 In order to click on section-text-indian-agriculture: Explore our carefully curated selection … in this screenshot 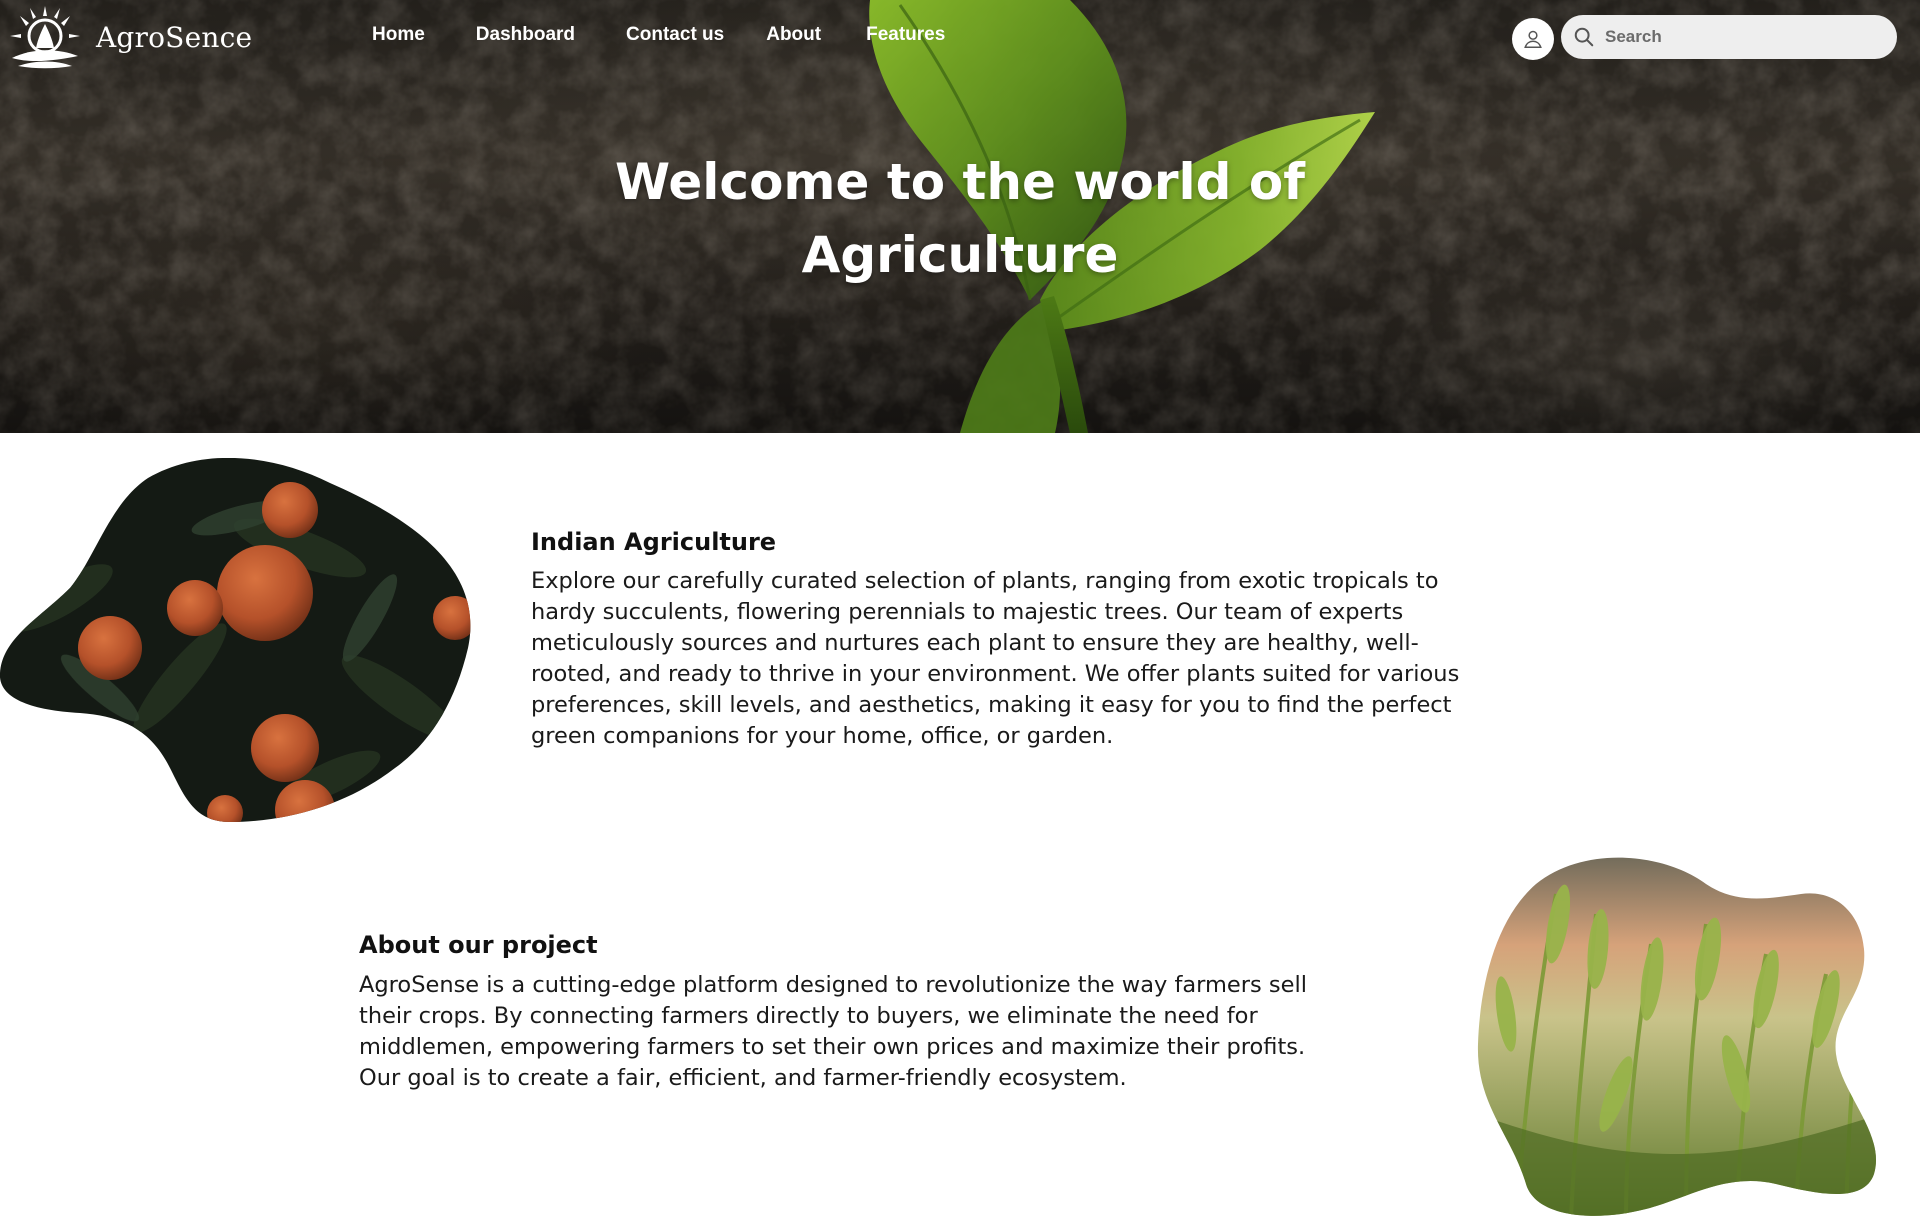, I will do `click(995, 658)`.